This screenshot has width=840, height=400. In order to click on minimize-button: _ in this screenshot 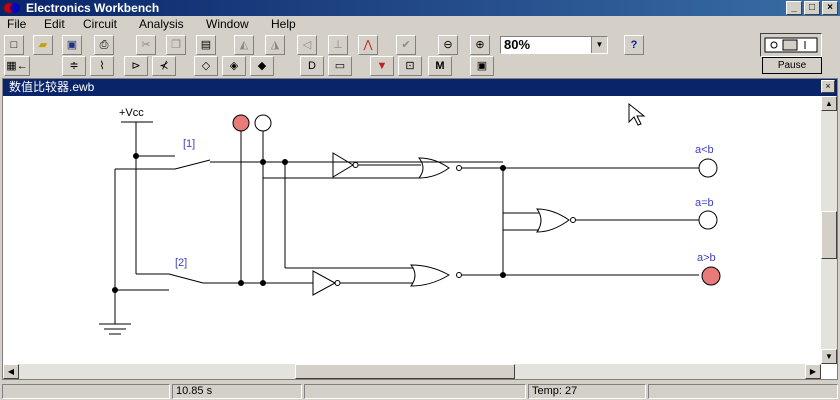, I will do `click(794, 8)`.